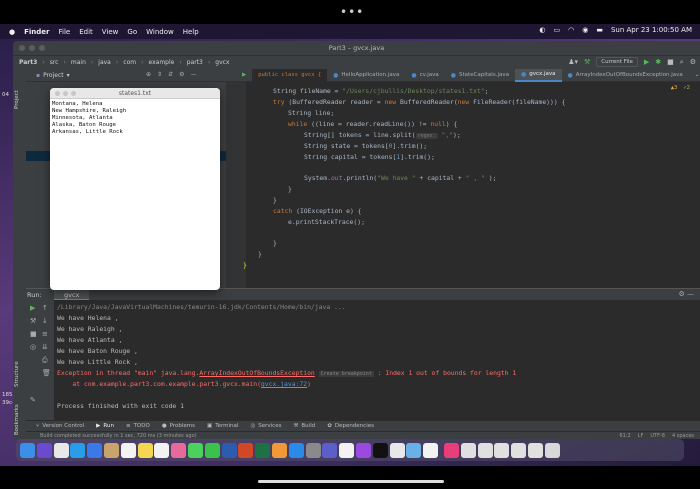  Describe the element at coordinates (244, 75) in the screenshot. I see `toolbar-run-icon: ▶` at that location.